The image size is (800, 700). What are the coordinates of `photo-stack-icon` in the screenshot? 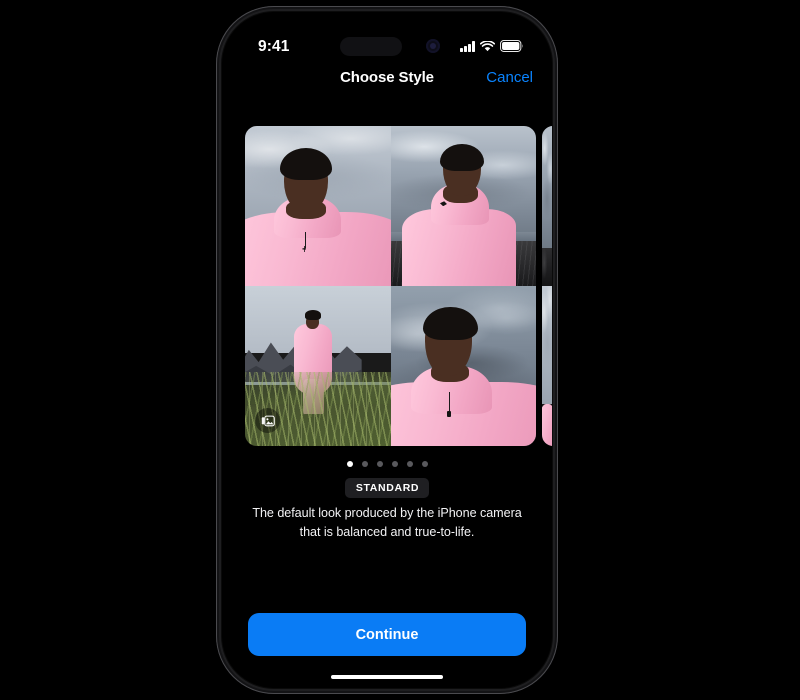 It's located at (267, 420).